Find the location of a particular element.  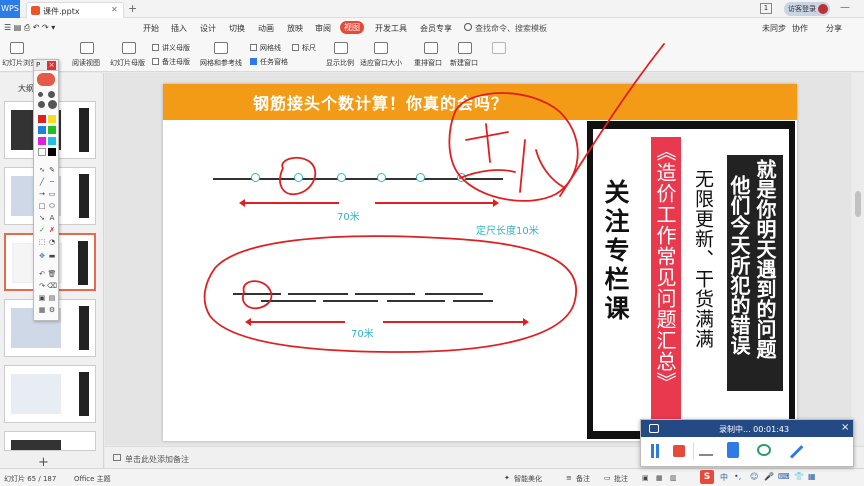

sync-status: 未同步 is located at coordinates (774, 28).